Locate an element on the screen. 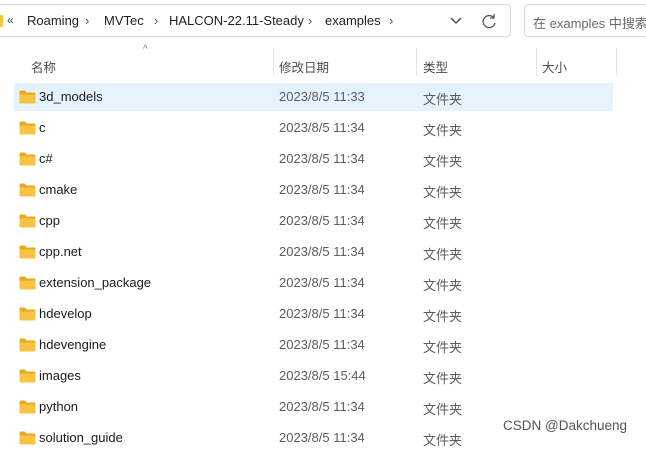 This screenshot has width=646, height=452. file-name: 3d_models is located at coordinates (71, 96).